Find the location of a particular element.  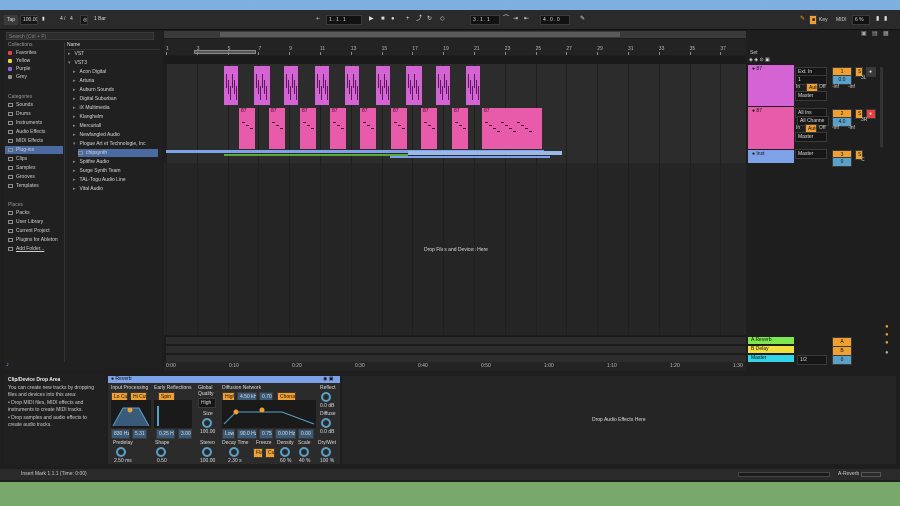

lane-master is located at coordinates (456, 358).